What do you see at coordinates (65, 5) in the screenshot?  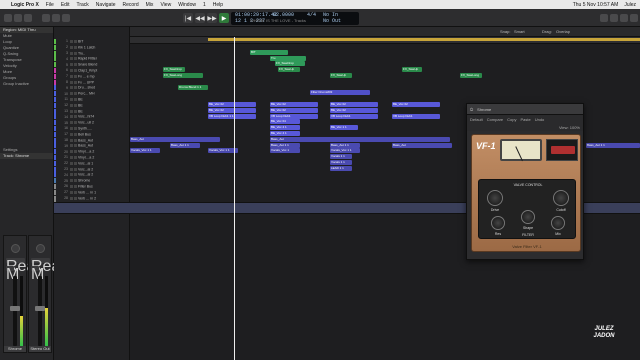 I see `menu-edit: Edit` at bounding box center [65, 5].